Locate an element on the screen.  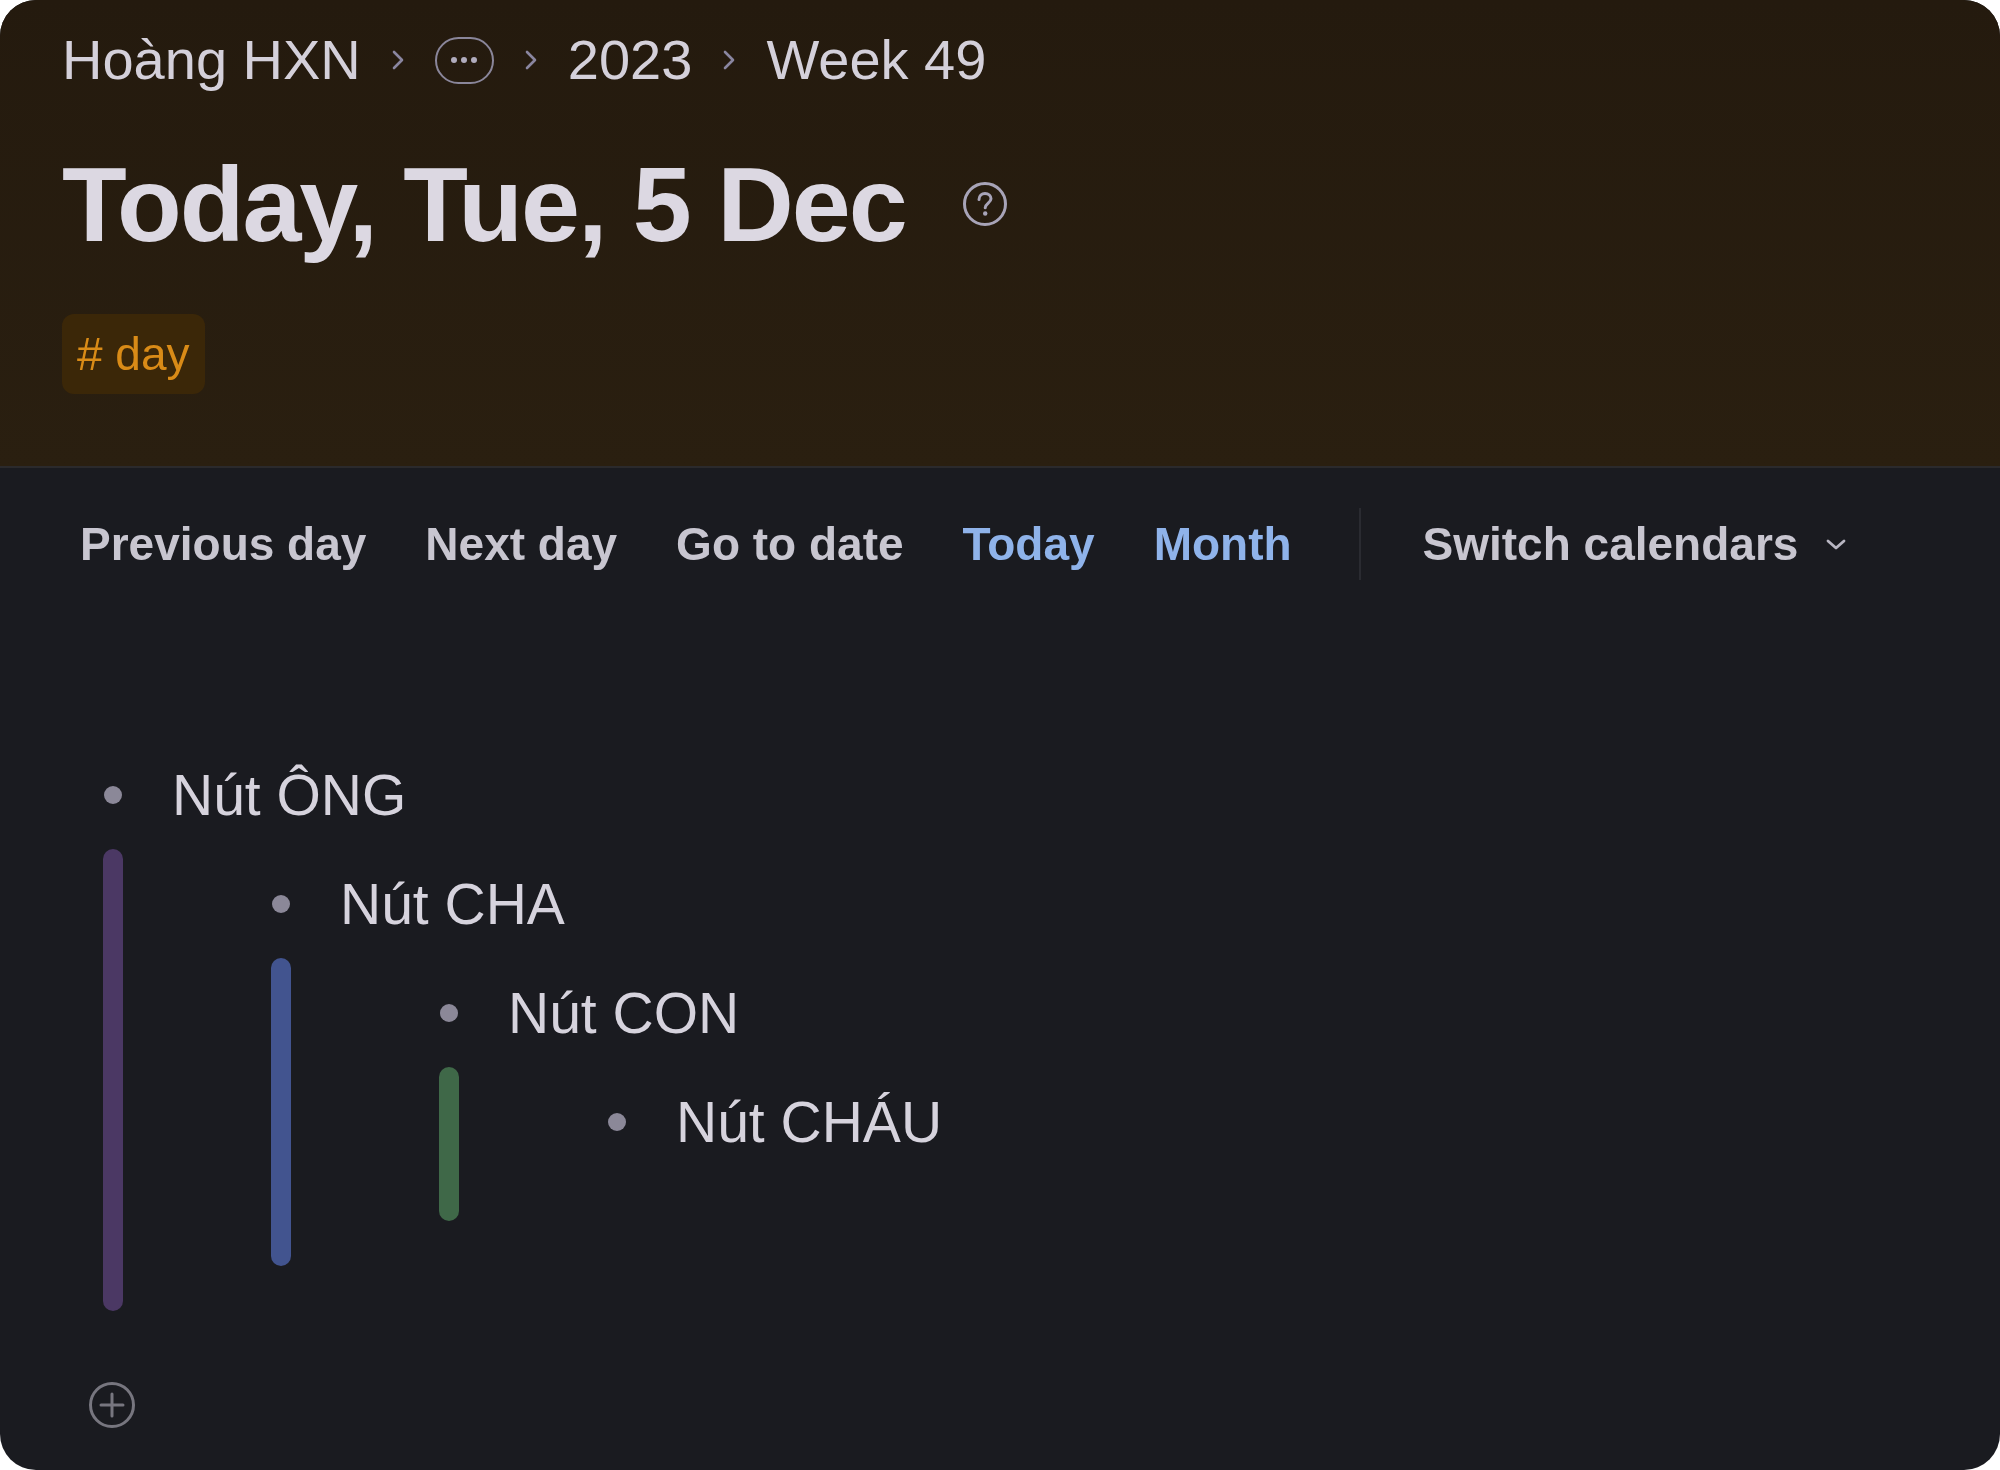
add-icon is located at coordinates (112, 1405).